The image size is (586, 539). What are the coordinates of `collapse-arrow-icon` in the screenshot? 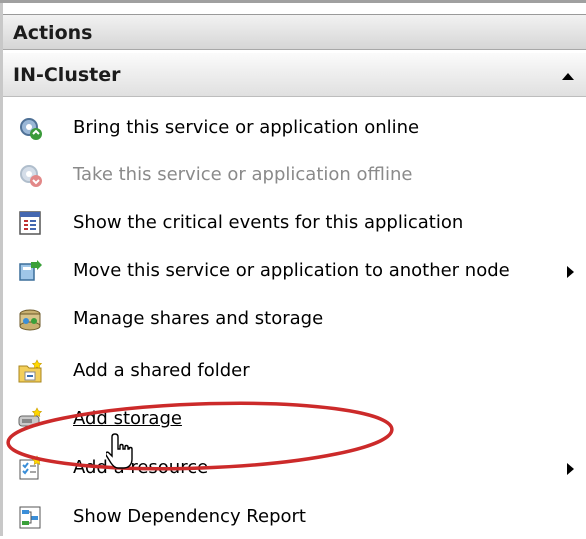 It's located at (568, 76).